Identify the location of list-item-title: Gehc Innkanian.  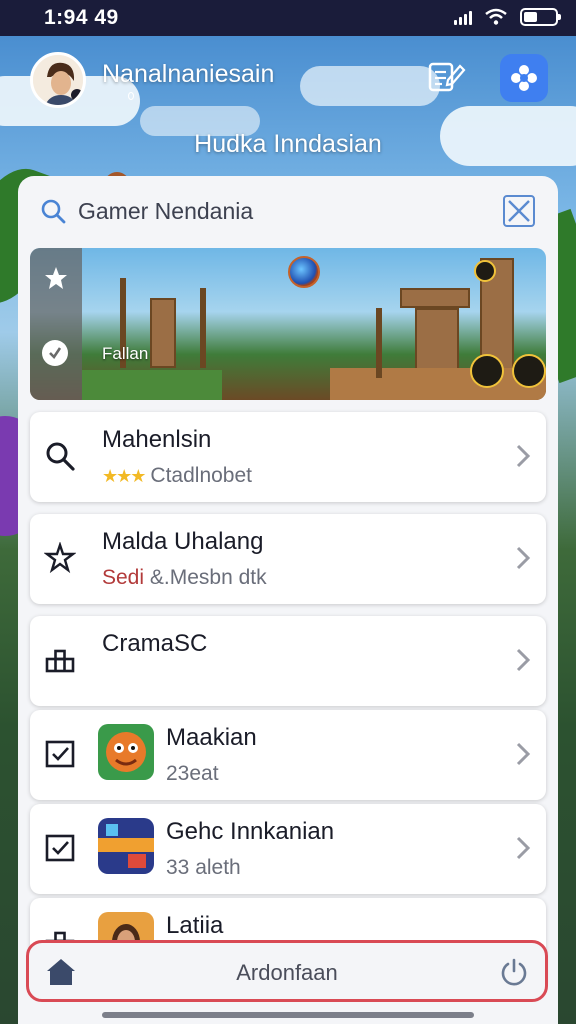
(250, 831).